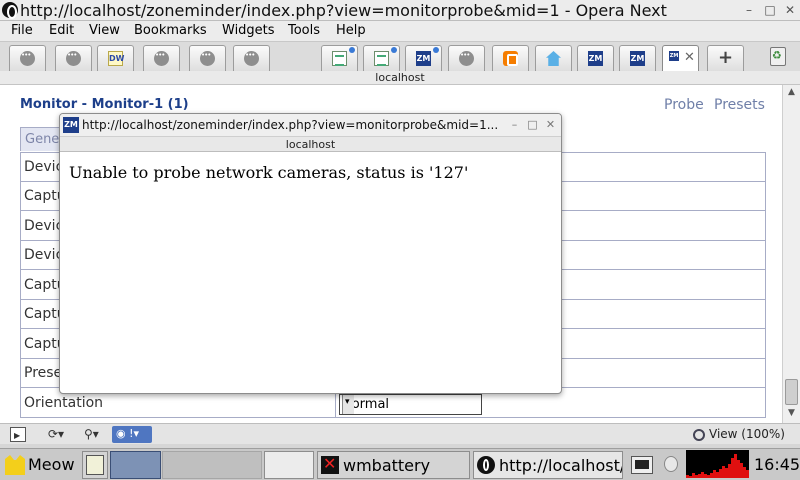 The width and height of the screenshot is (800, 480). What do you see at coordinates (64, 403) in the screenshot?
I see `orientation-label: Orientation` at bounding box center [64, 403].